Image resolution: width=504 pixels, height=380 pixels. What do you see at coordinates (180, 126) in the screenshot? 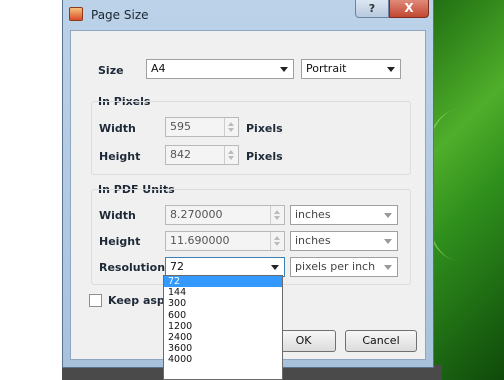
I see `pixels-width-value: 595` at bounding box center [180, 126].